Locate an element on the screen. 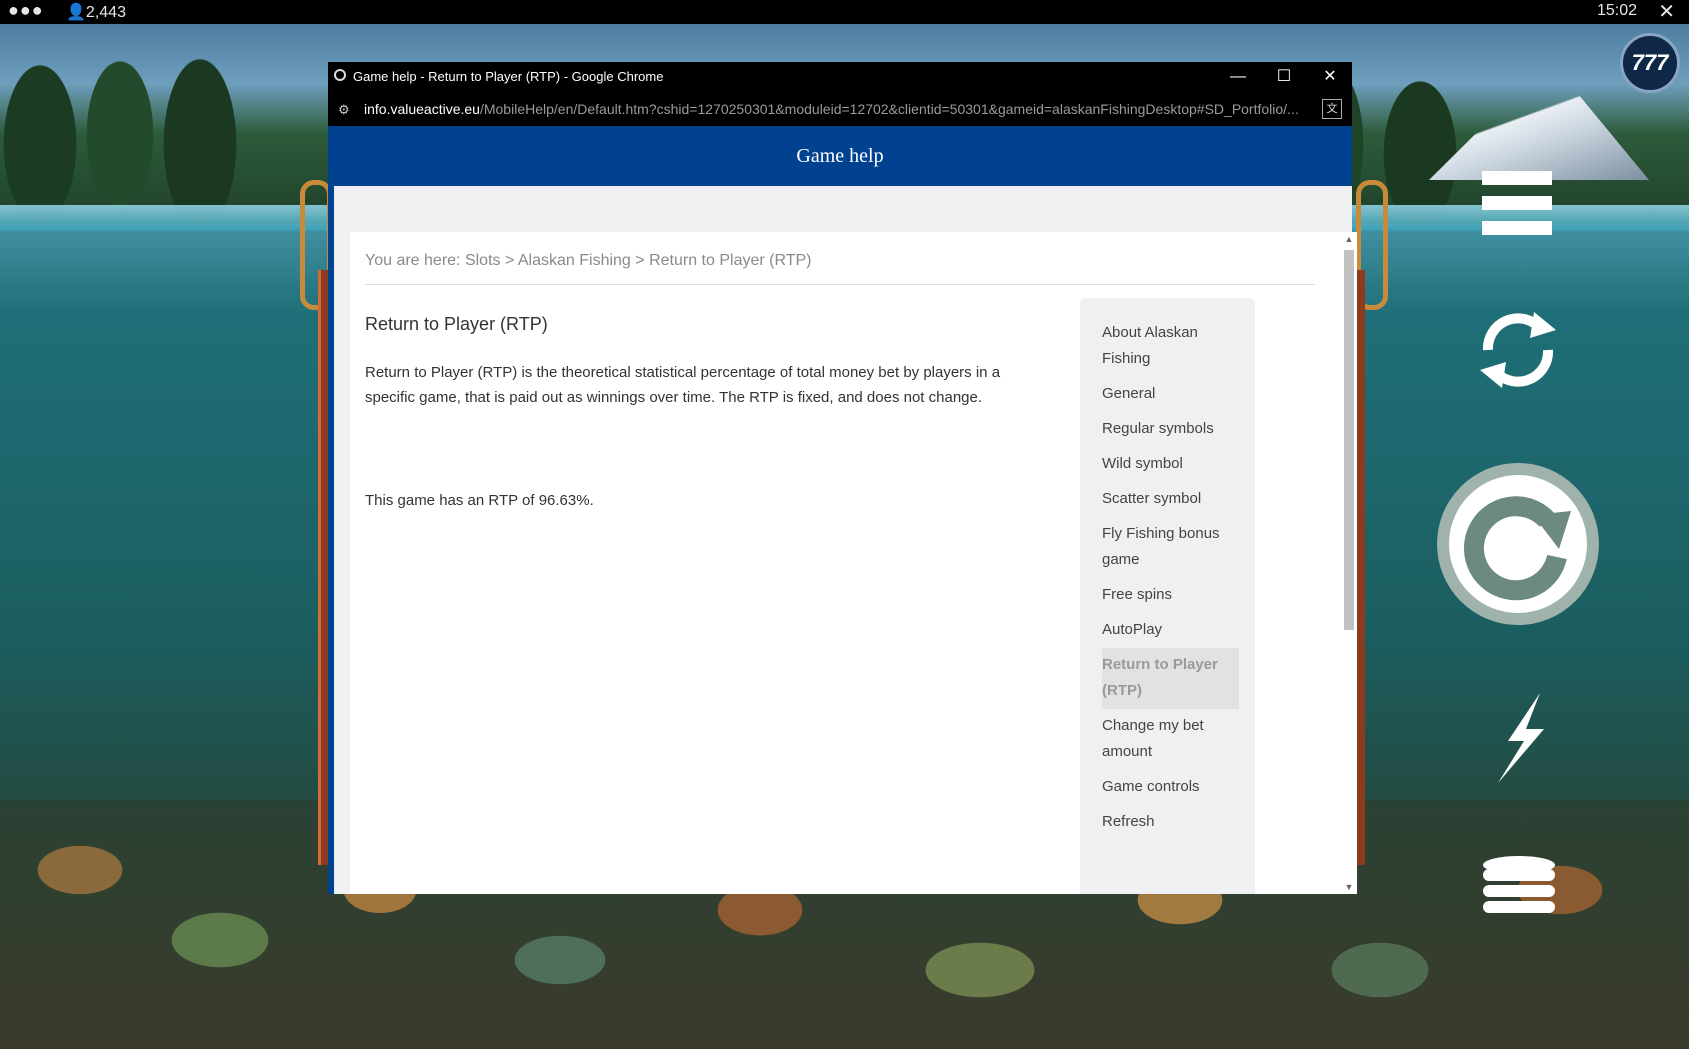  breadcrumb-link-alaskan-fishing: Alaskan Fishing is located at coordinates (574, 260).